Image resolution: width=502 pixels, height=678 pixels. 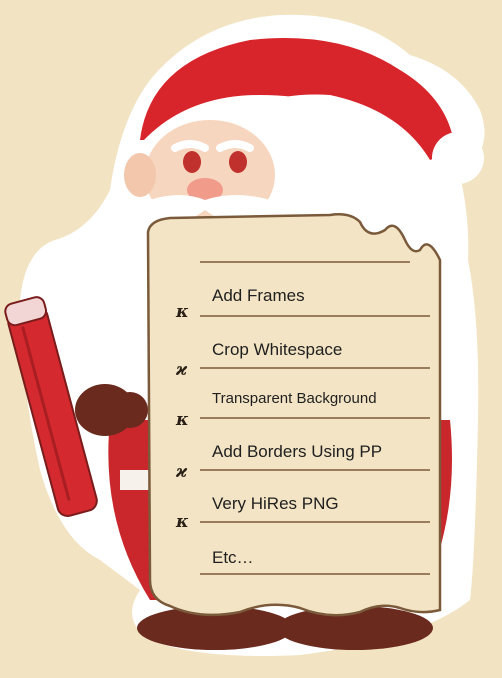 What do you see at coordinates (238, 162) in the screenshot?
I see `right-eye` at bounding box center [238, 162].